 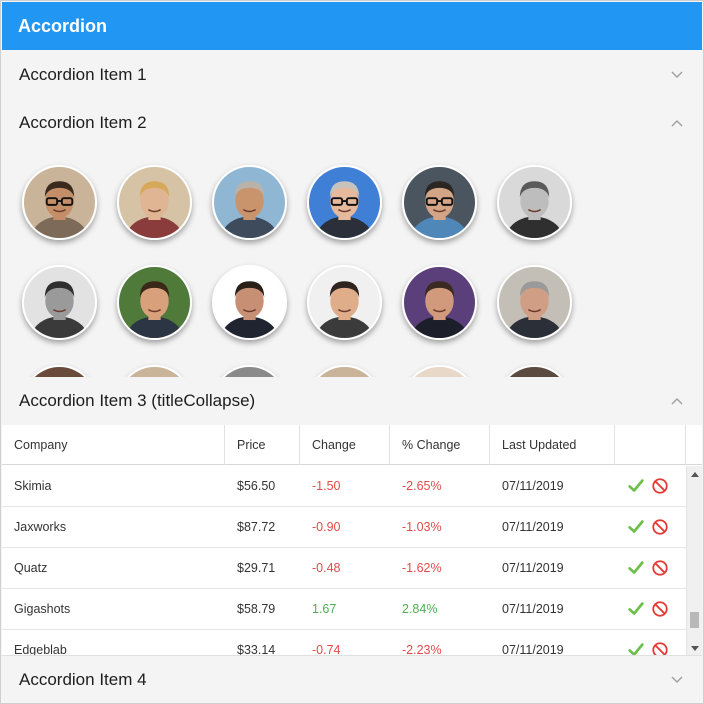 What do you see at coordinates (650, 445) in the screenshot?
I see `column-header-actions` at bounding box center [650, 445].